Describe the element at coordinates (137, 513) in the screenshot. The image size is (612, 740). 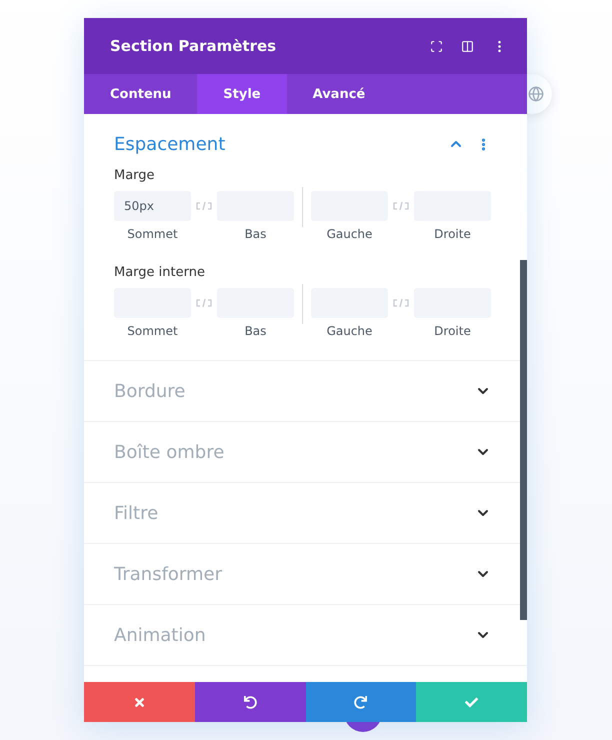
I see `section-title: Filtre` at that location.